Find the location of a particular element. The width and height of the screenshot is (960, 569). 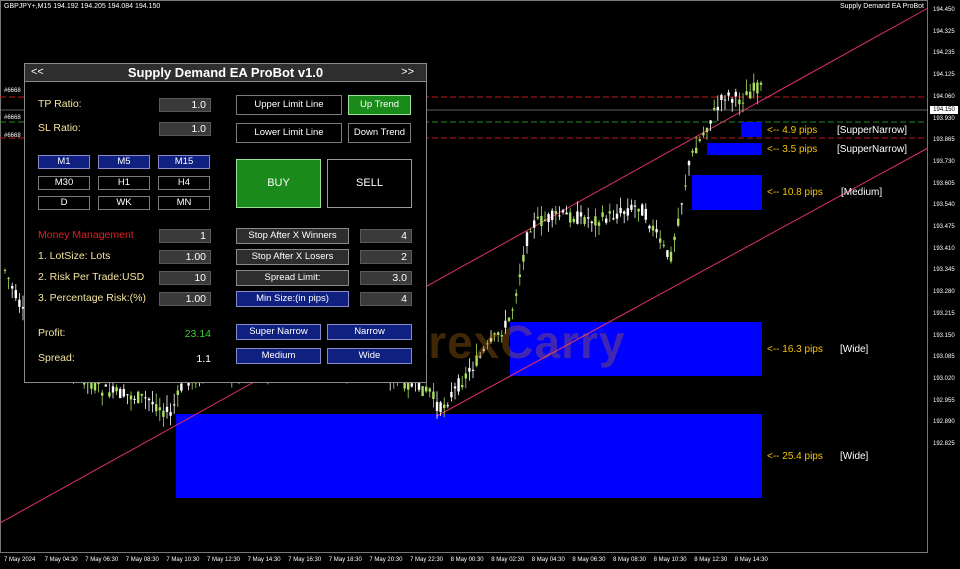

sell-button: SELL is located at coordinates (369, 183).